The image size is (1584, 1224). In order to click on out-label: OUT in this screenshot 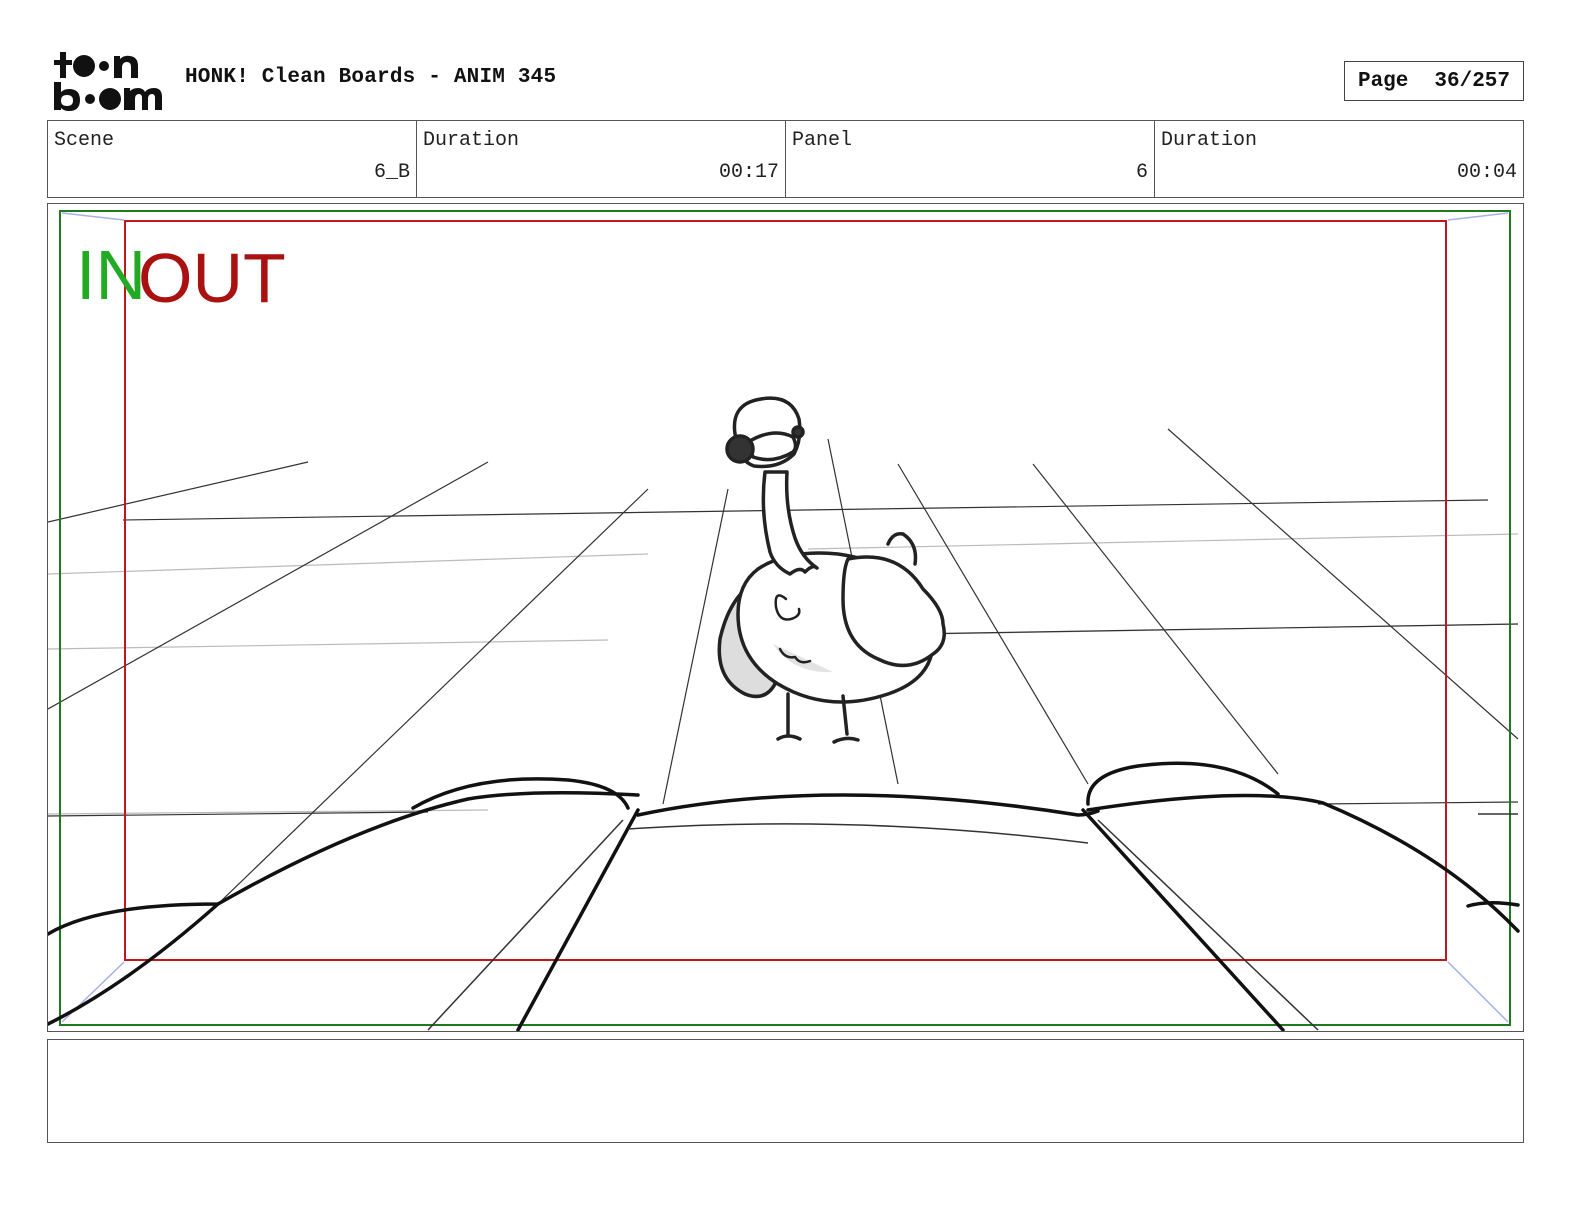, I will do `click(212, 278)`.